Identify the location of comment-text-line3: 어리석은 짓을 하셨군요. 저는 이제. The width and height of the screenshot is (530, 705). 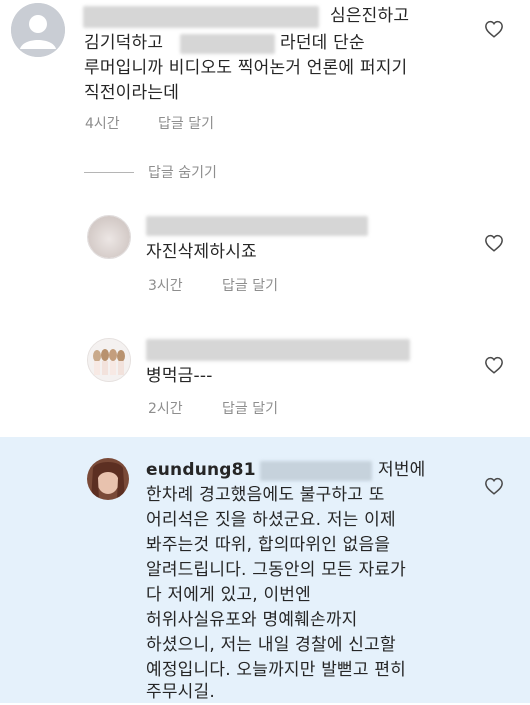
(271, 520).